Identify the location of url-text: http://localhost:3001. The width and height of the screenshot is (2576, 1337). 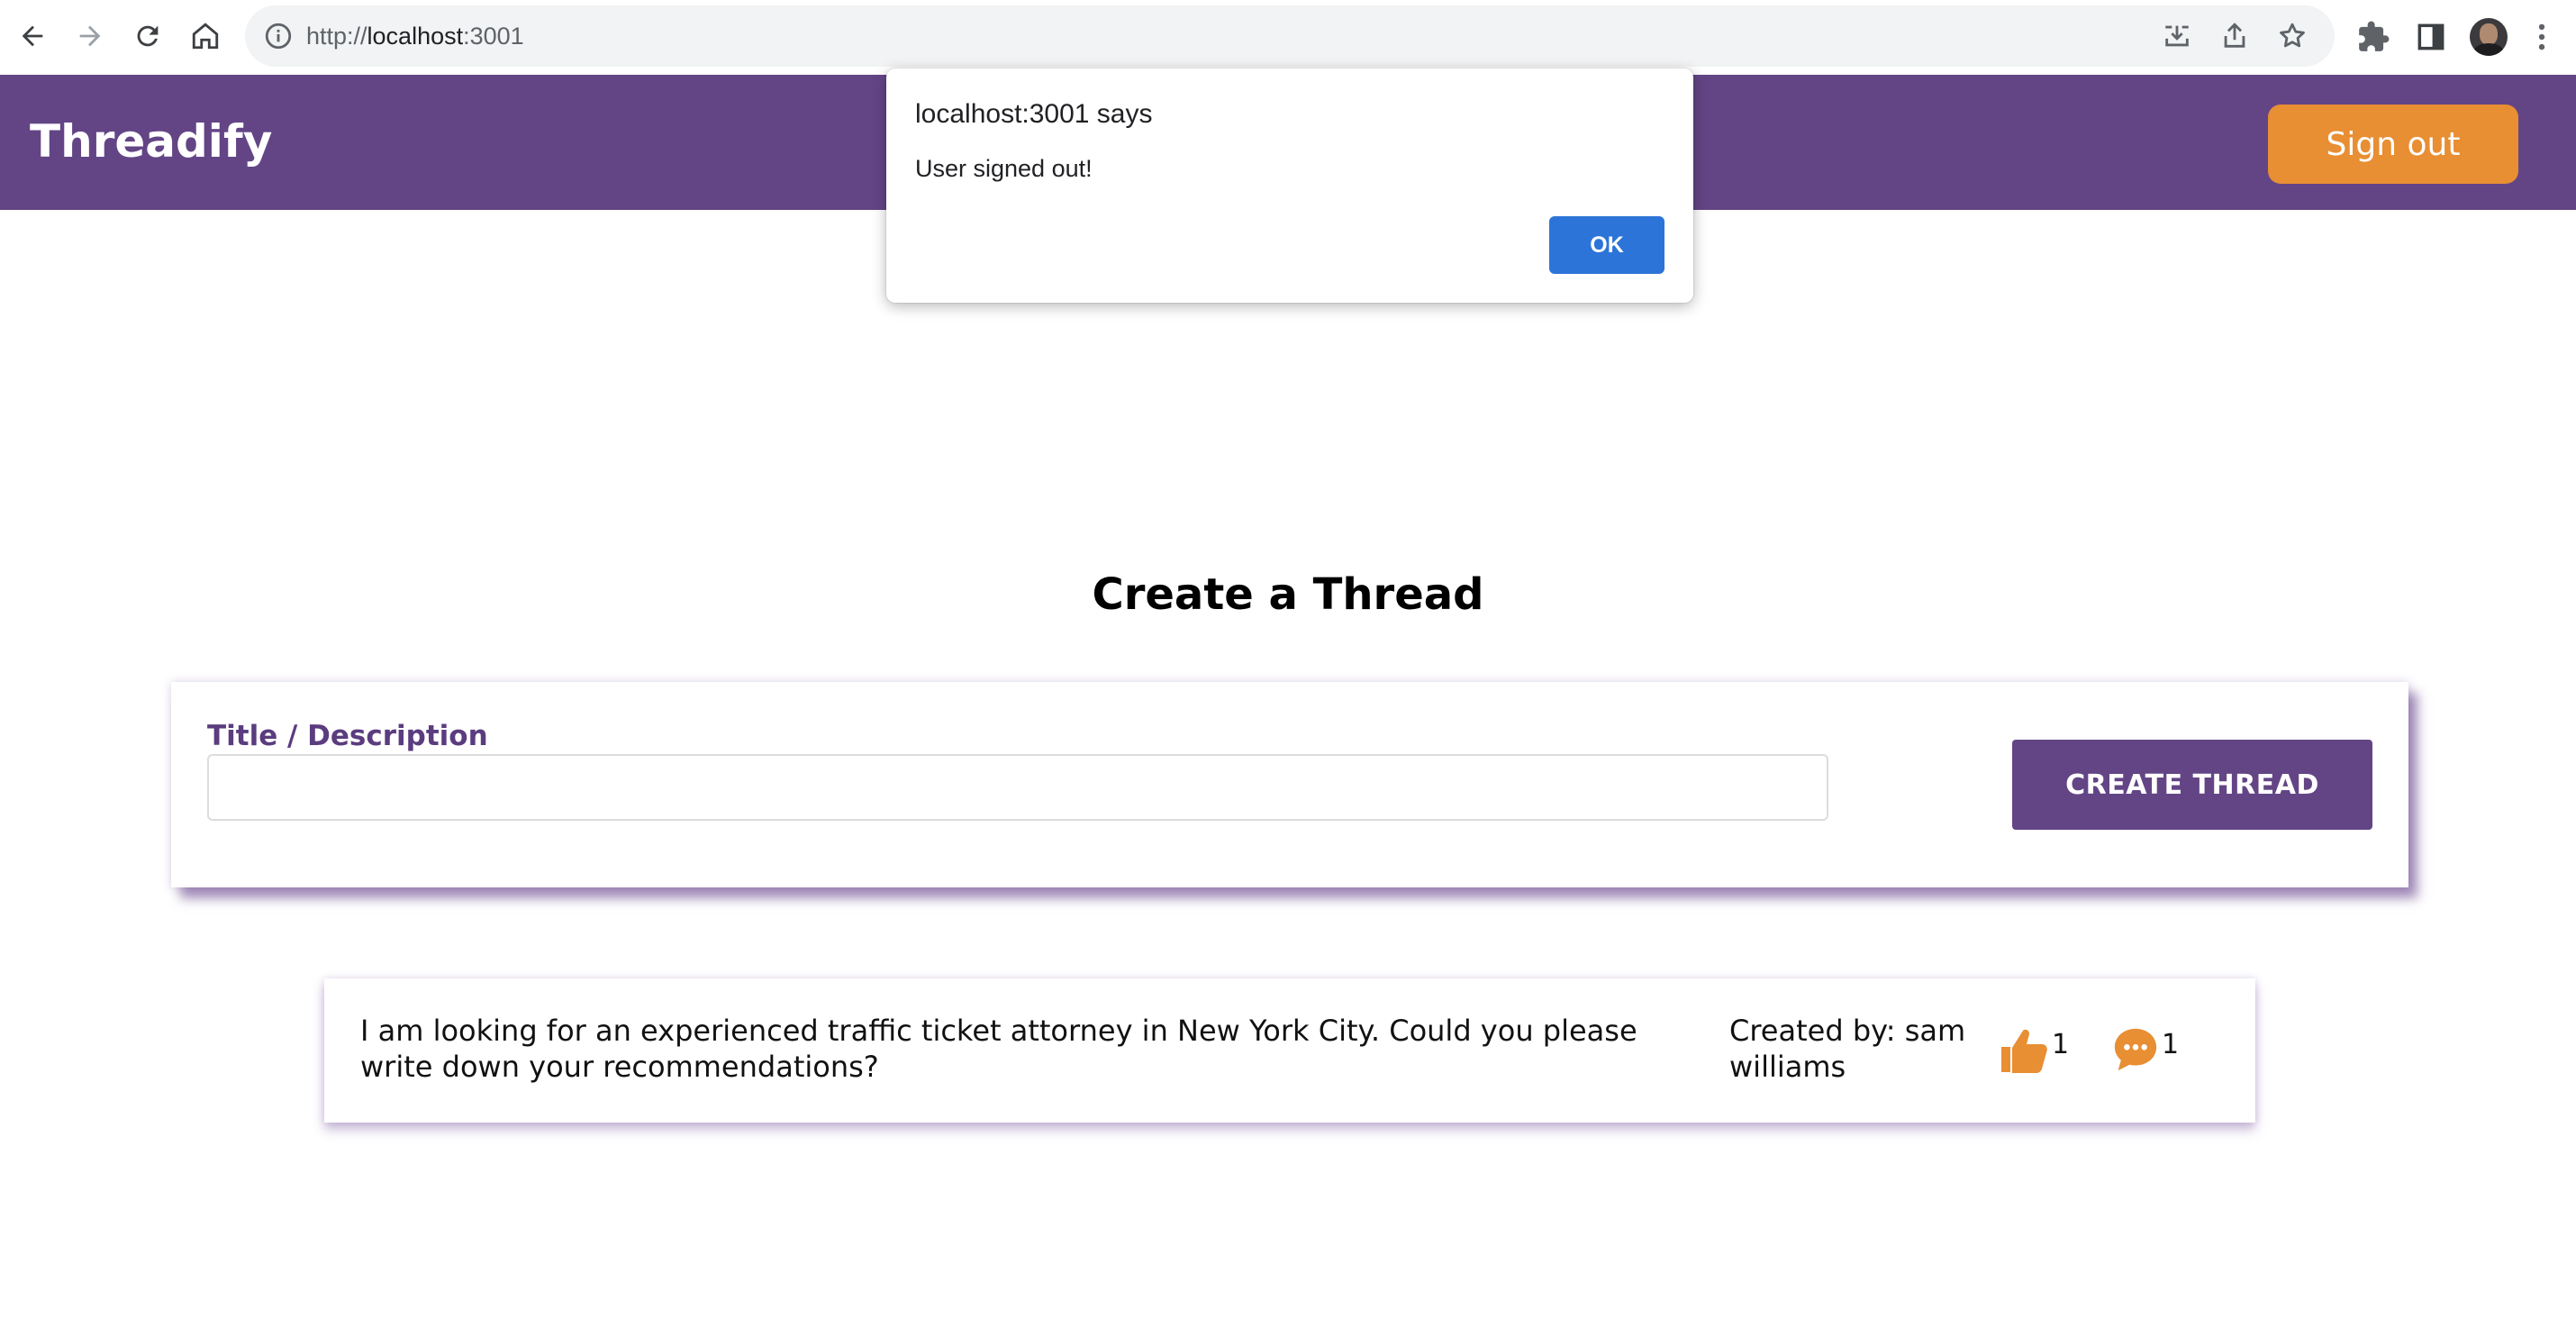
(415, 36).